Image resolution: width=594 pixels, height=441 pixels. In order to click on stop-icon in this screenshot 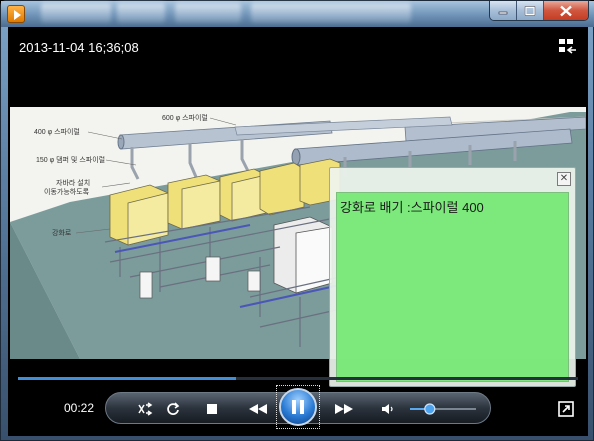, I will do `click(212, 409)`.